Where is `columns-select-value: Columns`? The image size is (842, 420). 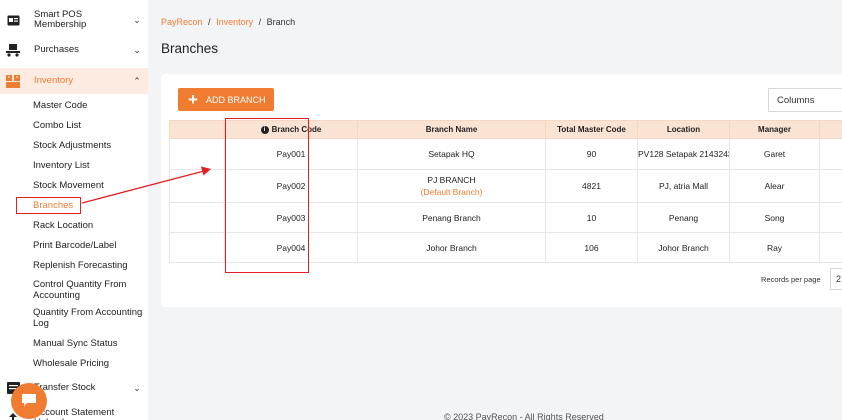
columns-select-value: Columns is located at coordinates (796, 100).